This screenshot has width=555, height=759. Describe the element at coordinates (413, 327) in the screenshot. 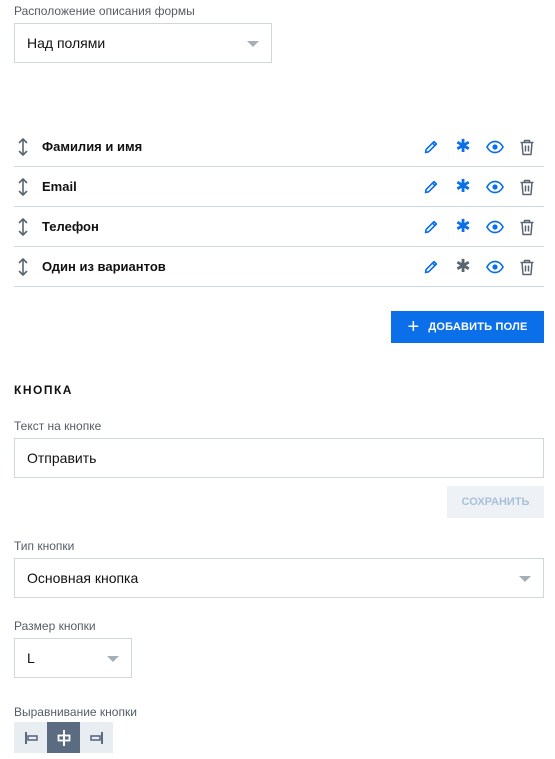

I see `plus-icon: +` at that location.